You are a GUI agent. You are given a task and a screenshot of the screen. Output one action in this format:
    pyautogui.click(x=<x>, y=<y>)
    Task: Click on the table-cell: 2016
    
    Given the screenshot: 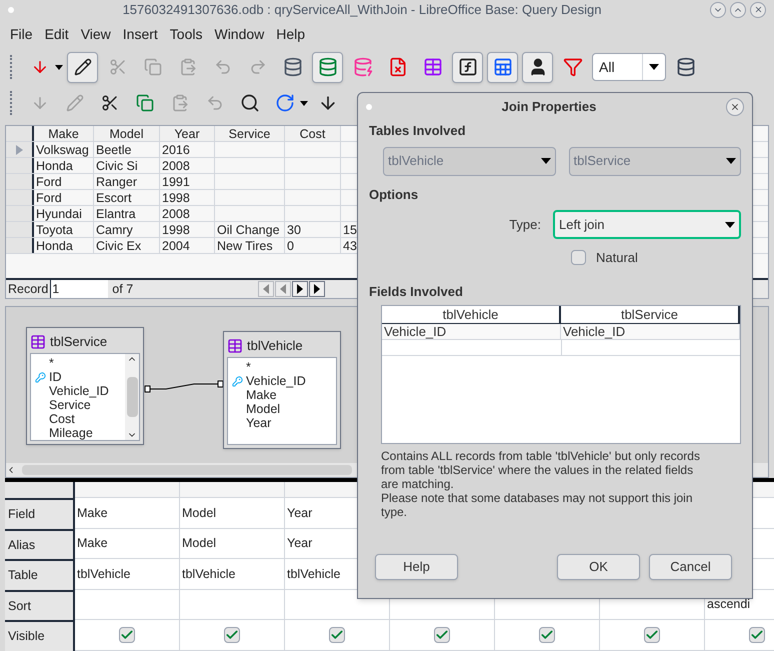 What is the action you would take?
    pyautogui.click(x=187, y=149)
    